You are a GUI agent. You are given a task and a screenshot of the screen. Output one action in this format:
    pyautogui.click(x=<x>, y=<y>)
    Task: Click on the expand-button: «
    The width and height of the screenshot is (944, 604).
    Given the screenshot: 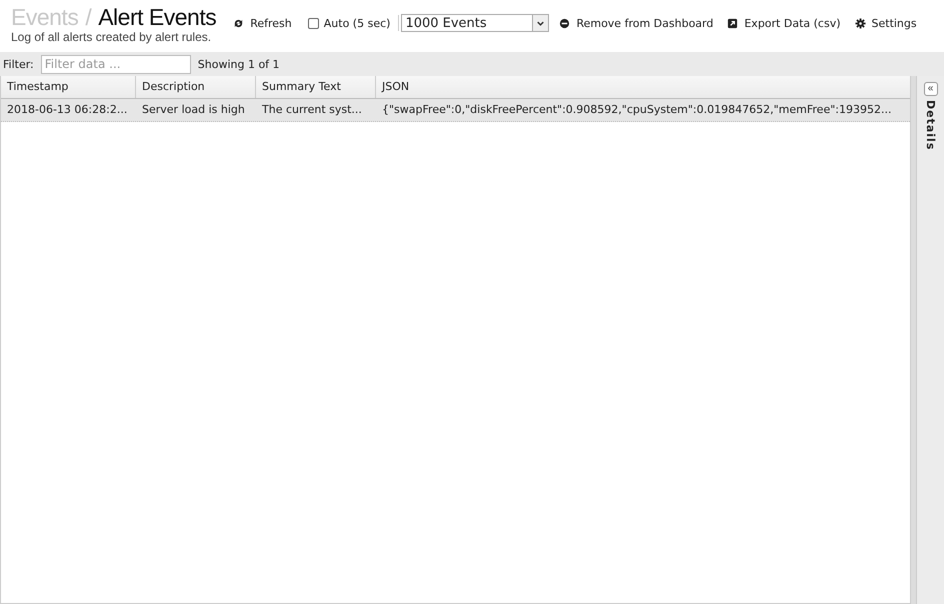 What is the action you would take?
    pyautogui.click(x=931, y=89)
    